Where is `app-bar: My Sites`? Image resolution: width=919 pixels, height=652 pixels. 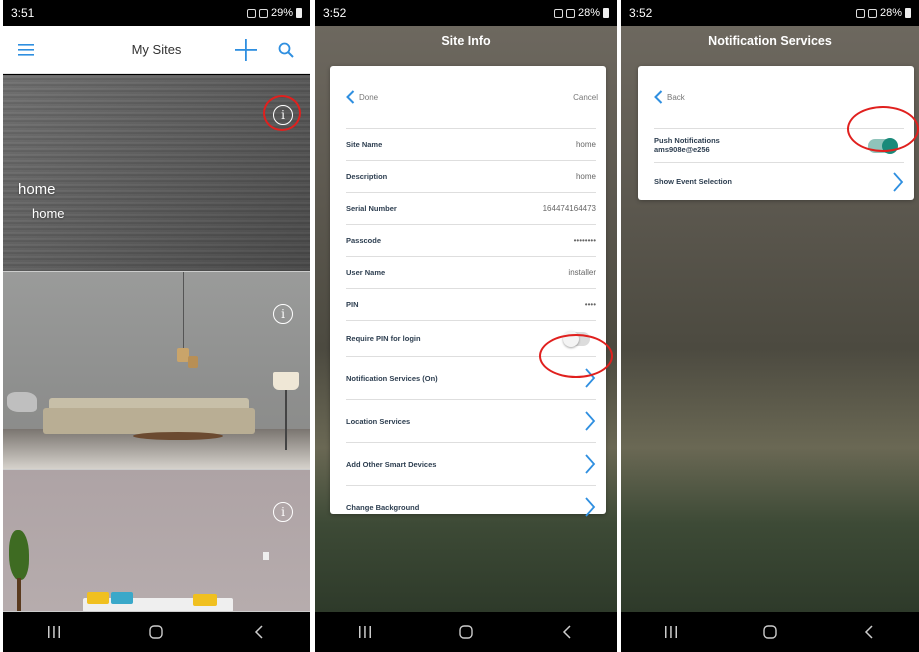
app-bar: My Sites is located at coordinates (156, 50).